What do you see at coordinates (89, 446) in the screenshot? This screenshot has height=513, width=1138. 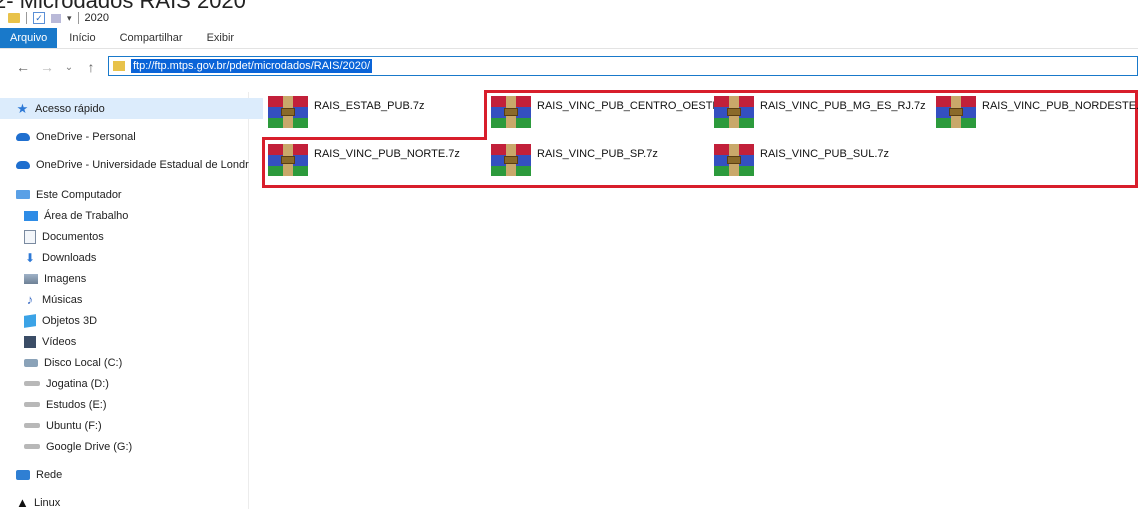 I see `sidebar-item-label: Google Drive (G:)` at bounding box center [89, 446].